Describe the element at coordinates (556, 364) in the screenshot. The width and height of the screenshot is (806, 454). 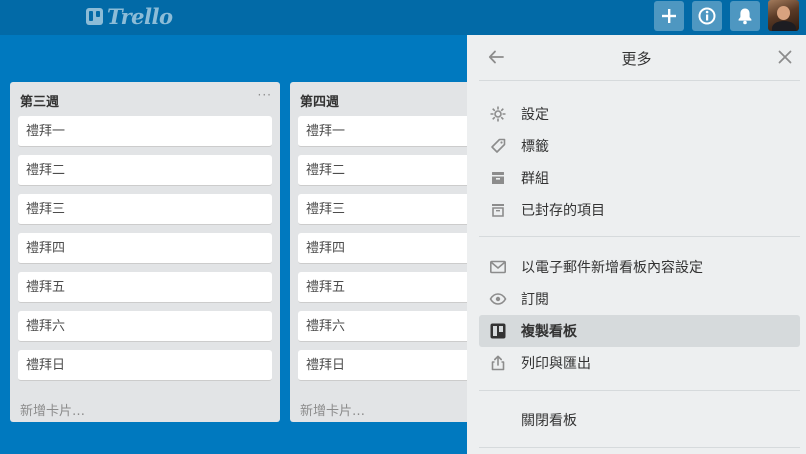
I see `menu-item-label: 列印與匯出` at that location.